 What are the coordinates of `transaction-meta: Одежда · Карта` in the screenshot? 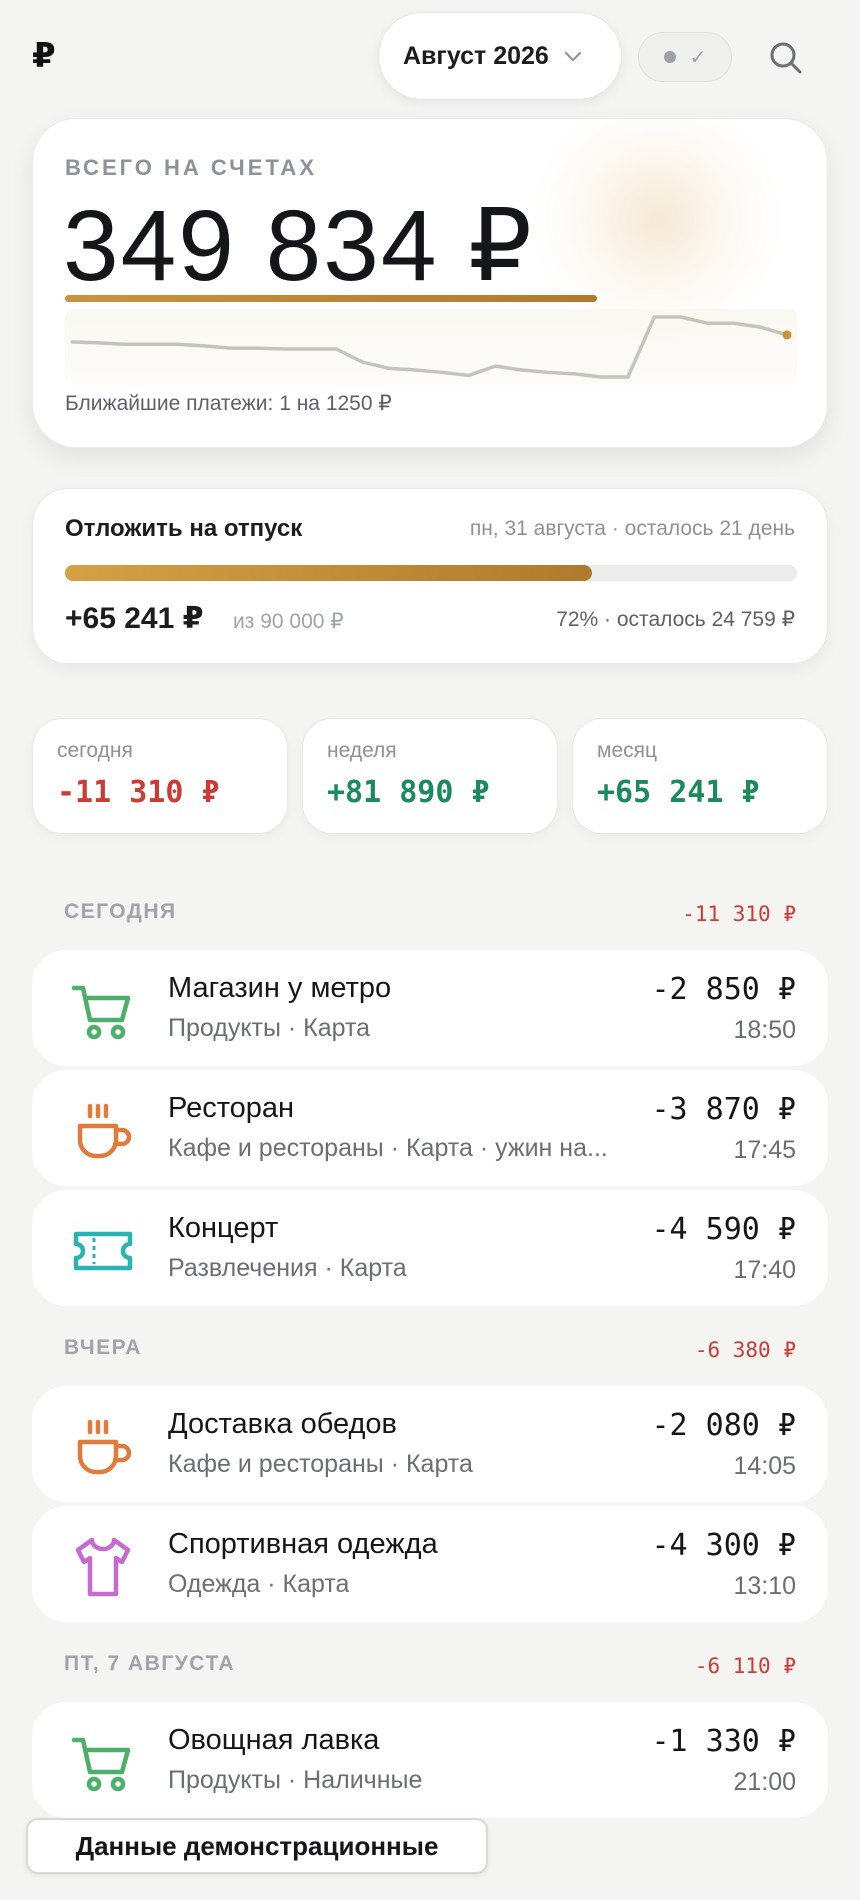 It's located at (259, 1584).